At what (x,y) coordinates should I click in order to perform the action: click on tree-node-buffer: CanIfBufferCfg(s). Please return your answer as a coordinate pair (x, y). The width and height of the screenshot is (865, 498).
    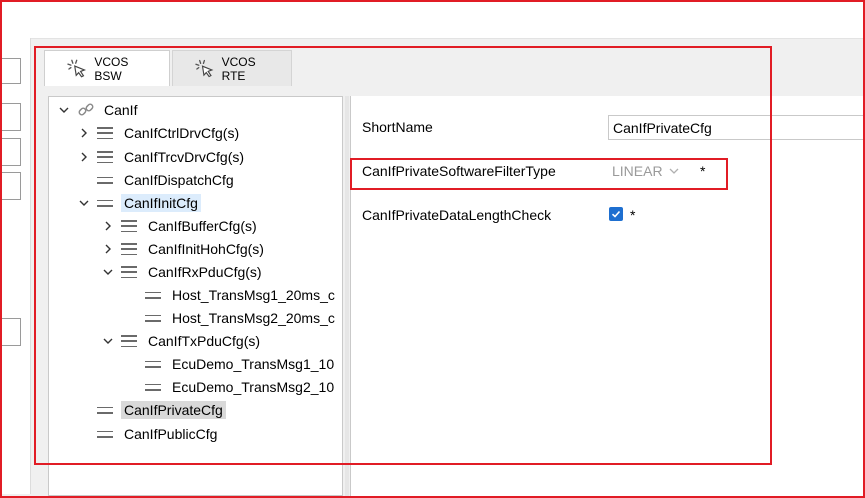
    Looking at the image, I should click on (180, 226).